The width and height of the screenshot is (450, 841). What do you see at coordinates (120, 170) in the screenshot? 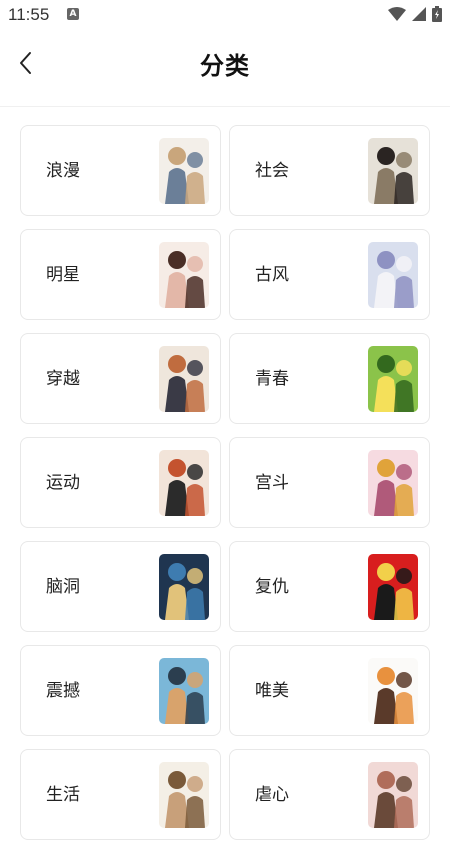
I see `category-card: 浪漫` at bounding box center [120, 170].